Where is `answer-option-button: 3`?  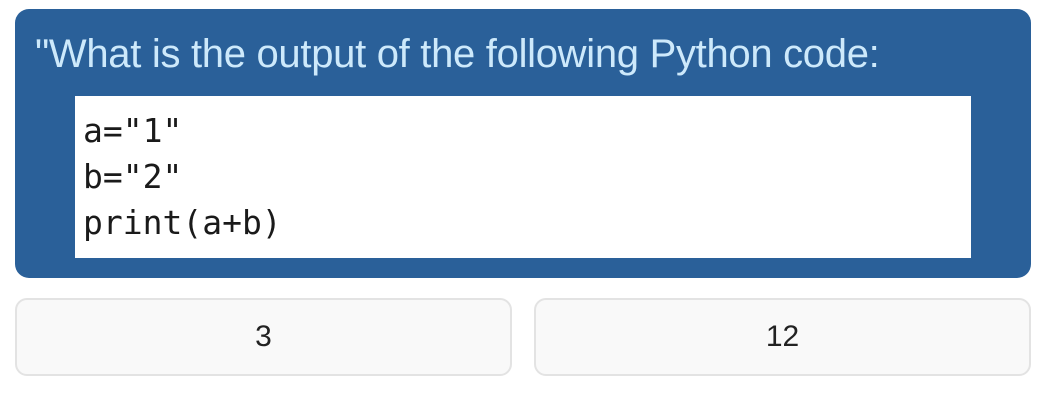 answer-option-button: 3 is located at coordinates (263, 337).